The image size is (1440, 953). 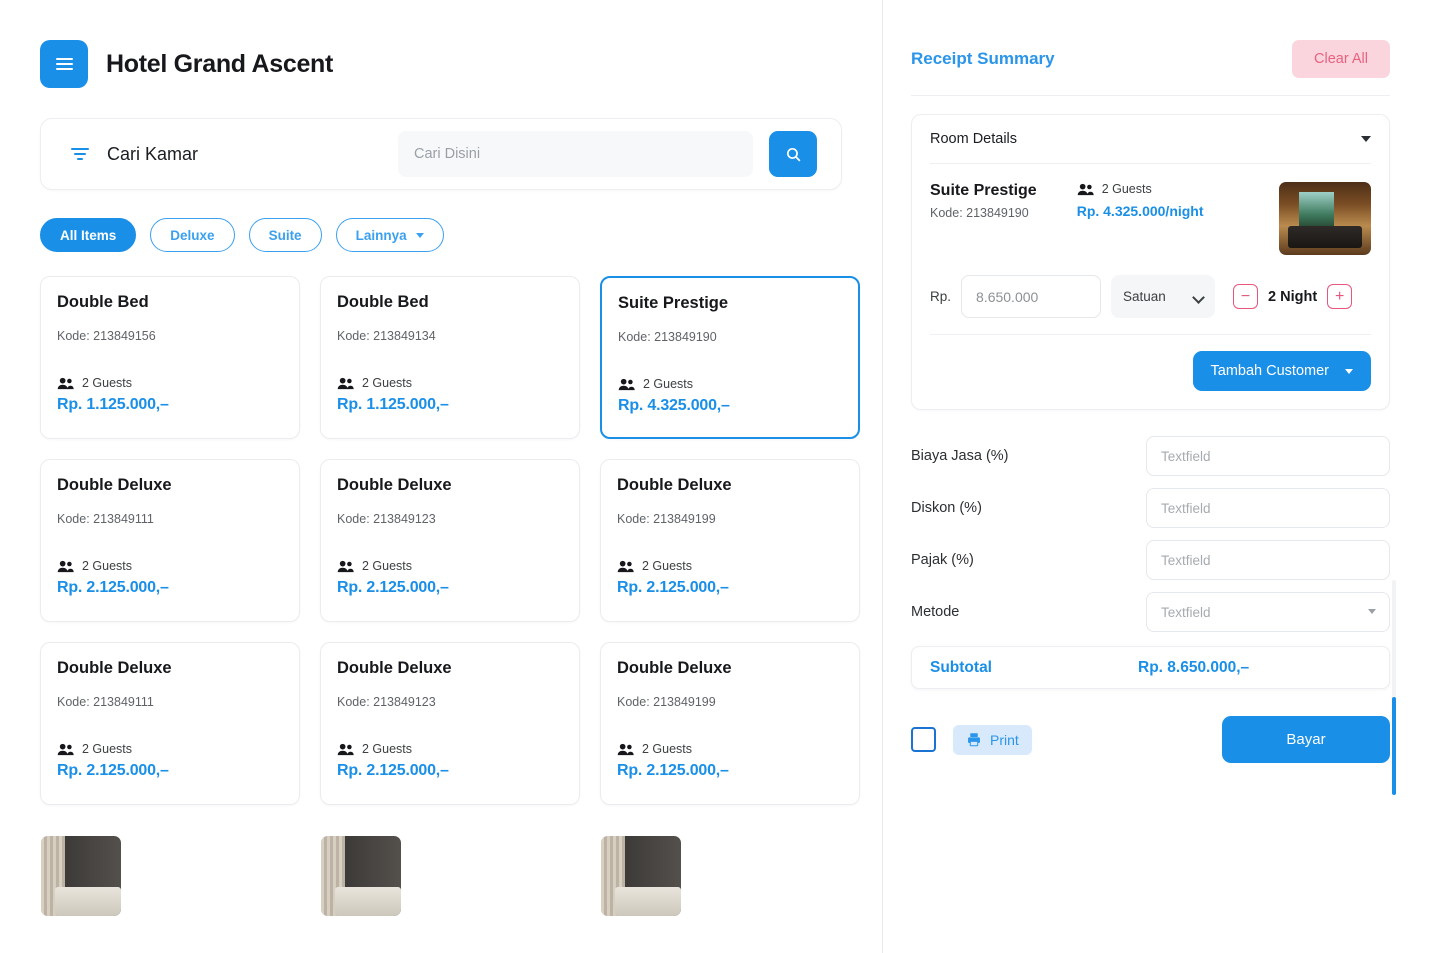 I want to click on unit-select: Satuan, so click(x=1163, y=296).